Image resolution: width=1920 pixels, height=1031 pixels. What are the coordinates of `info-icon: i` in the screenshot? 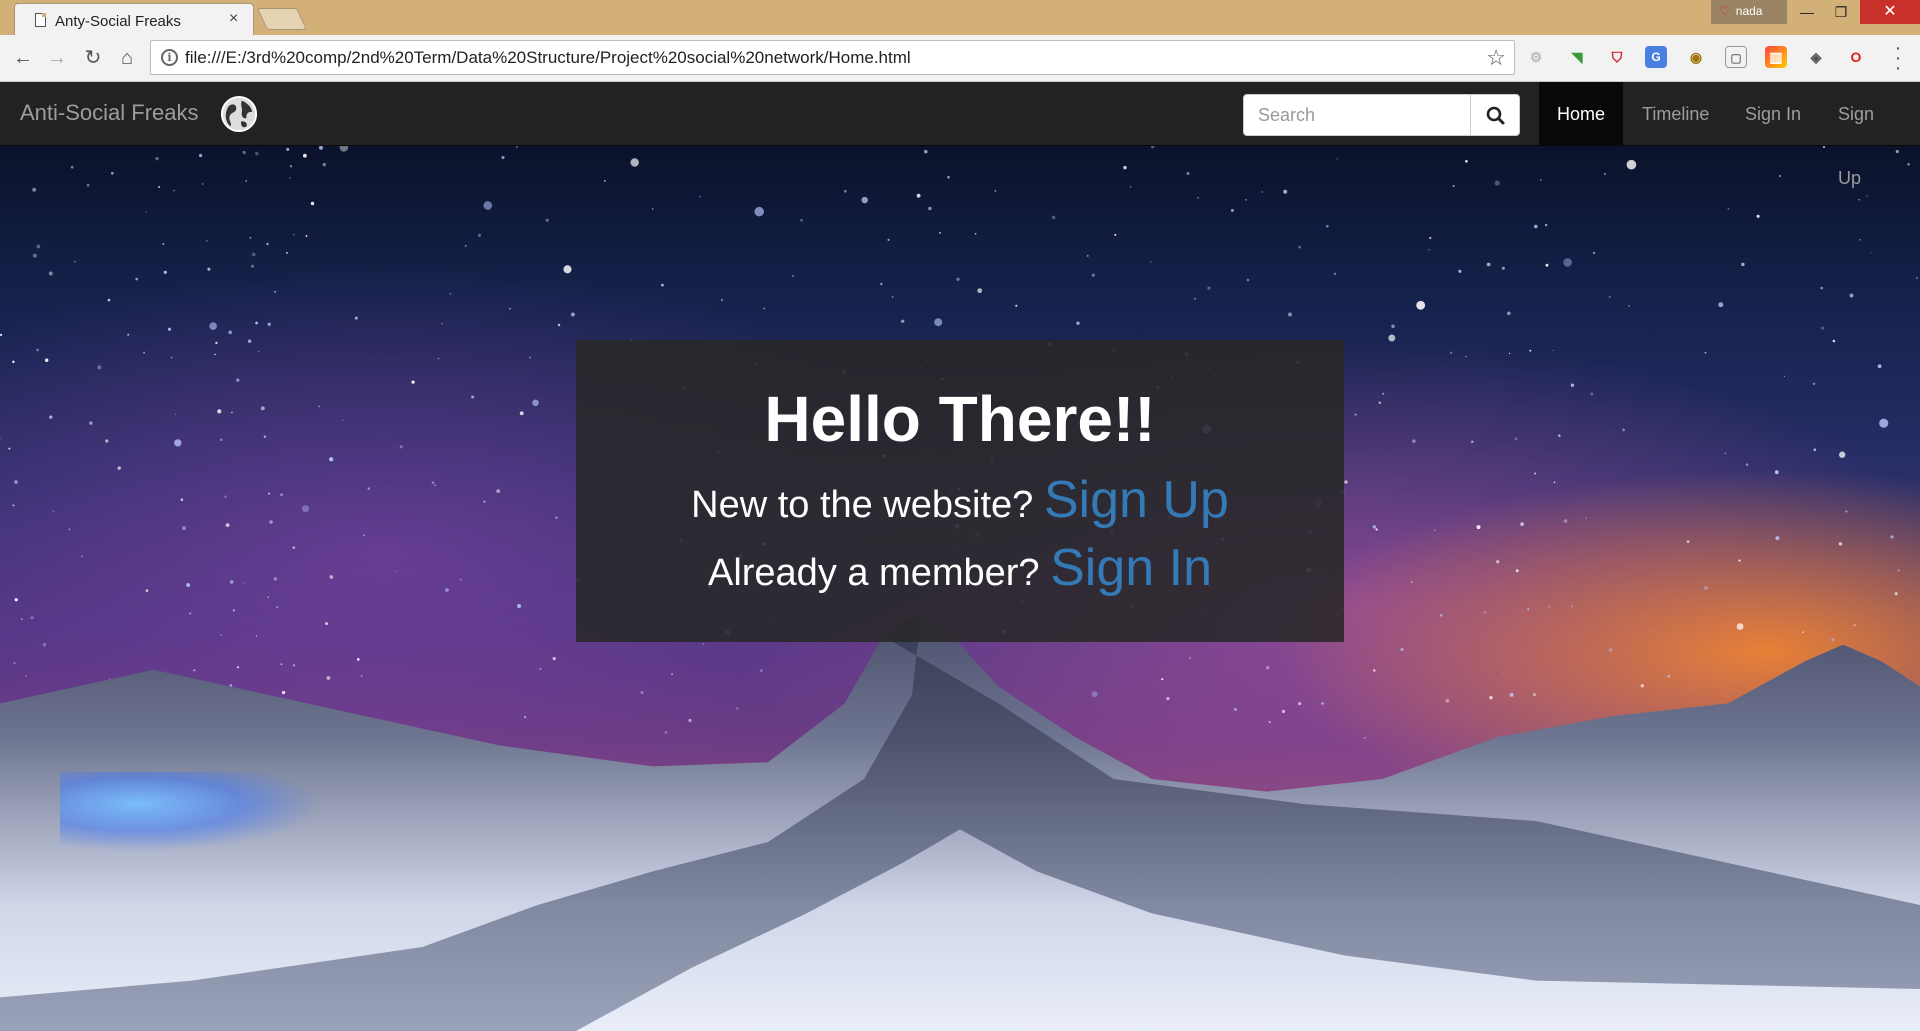 It's located at (169, 57).